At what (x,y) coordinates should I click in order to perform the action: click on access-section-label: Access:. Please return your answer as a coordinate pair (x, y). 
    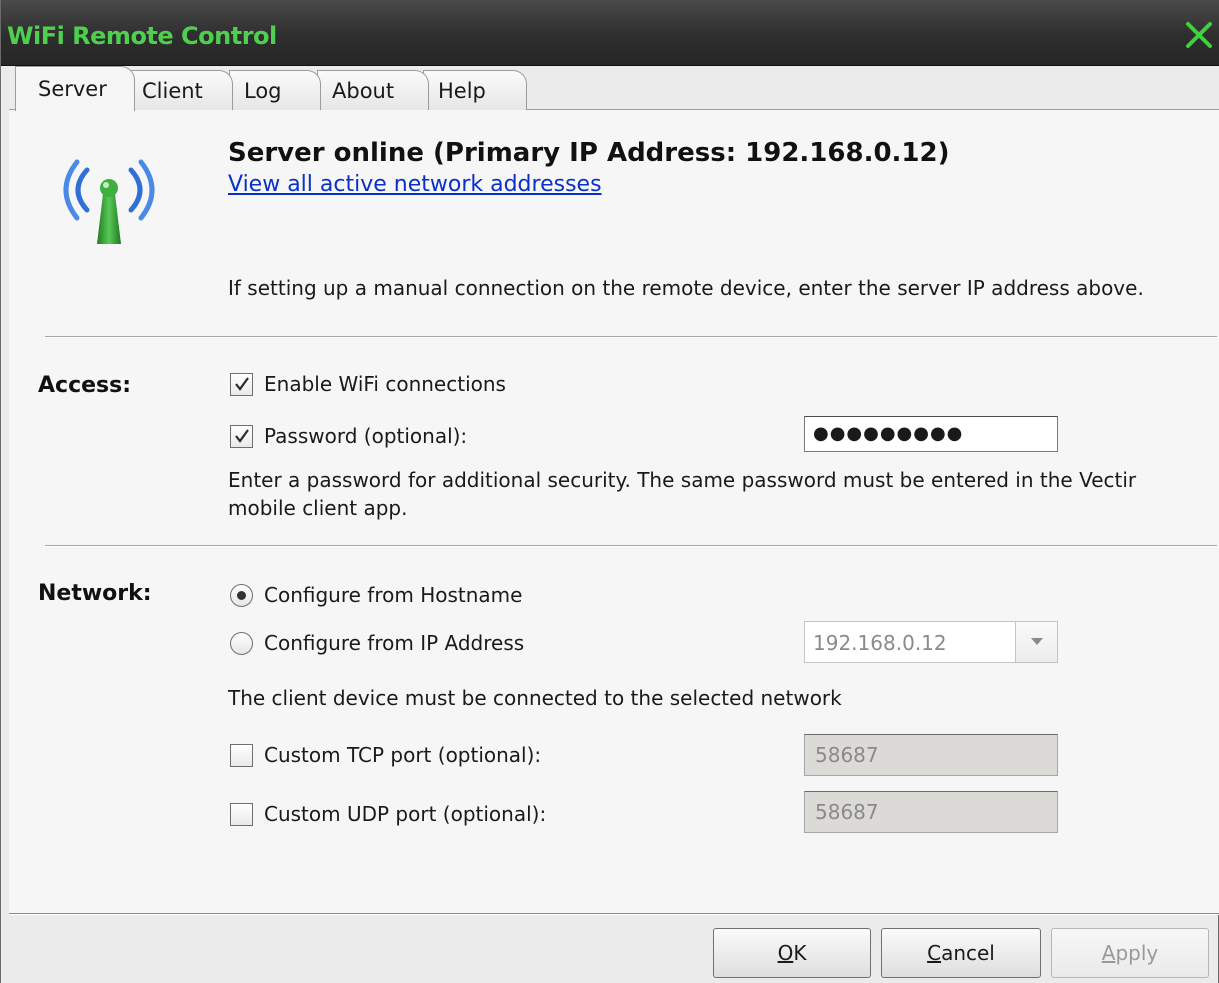
    Looking at the image, I should click on (85, 385).